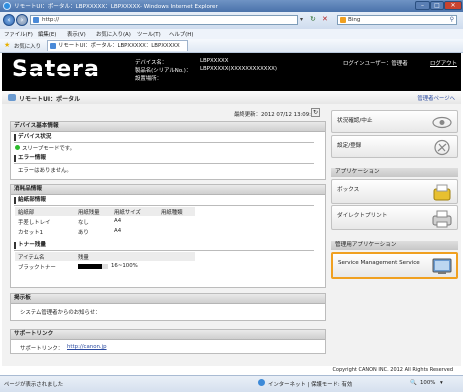 The image size is (463, 392). Describe the element at coordinates (436, 98) in the screenshot. I see `admin-page-link: 管理者ページへ` at that location.